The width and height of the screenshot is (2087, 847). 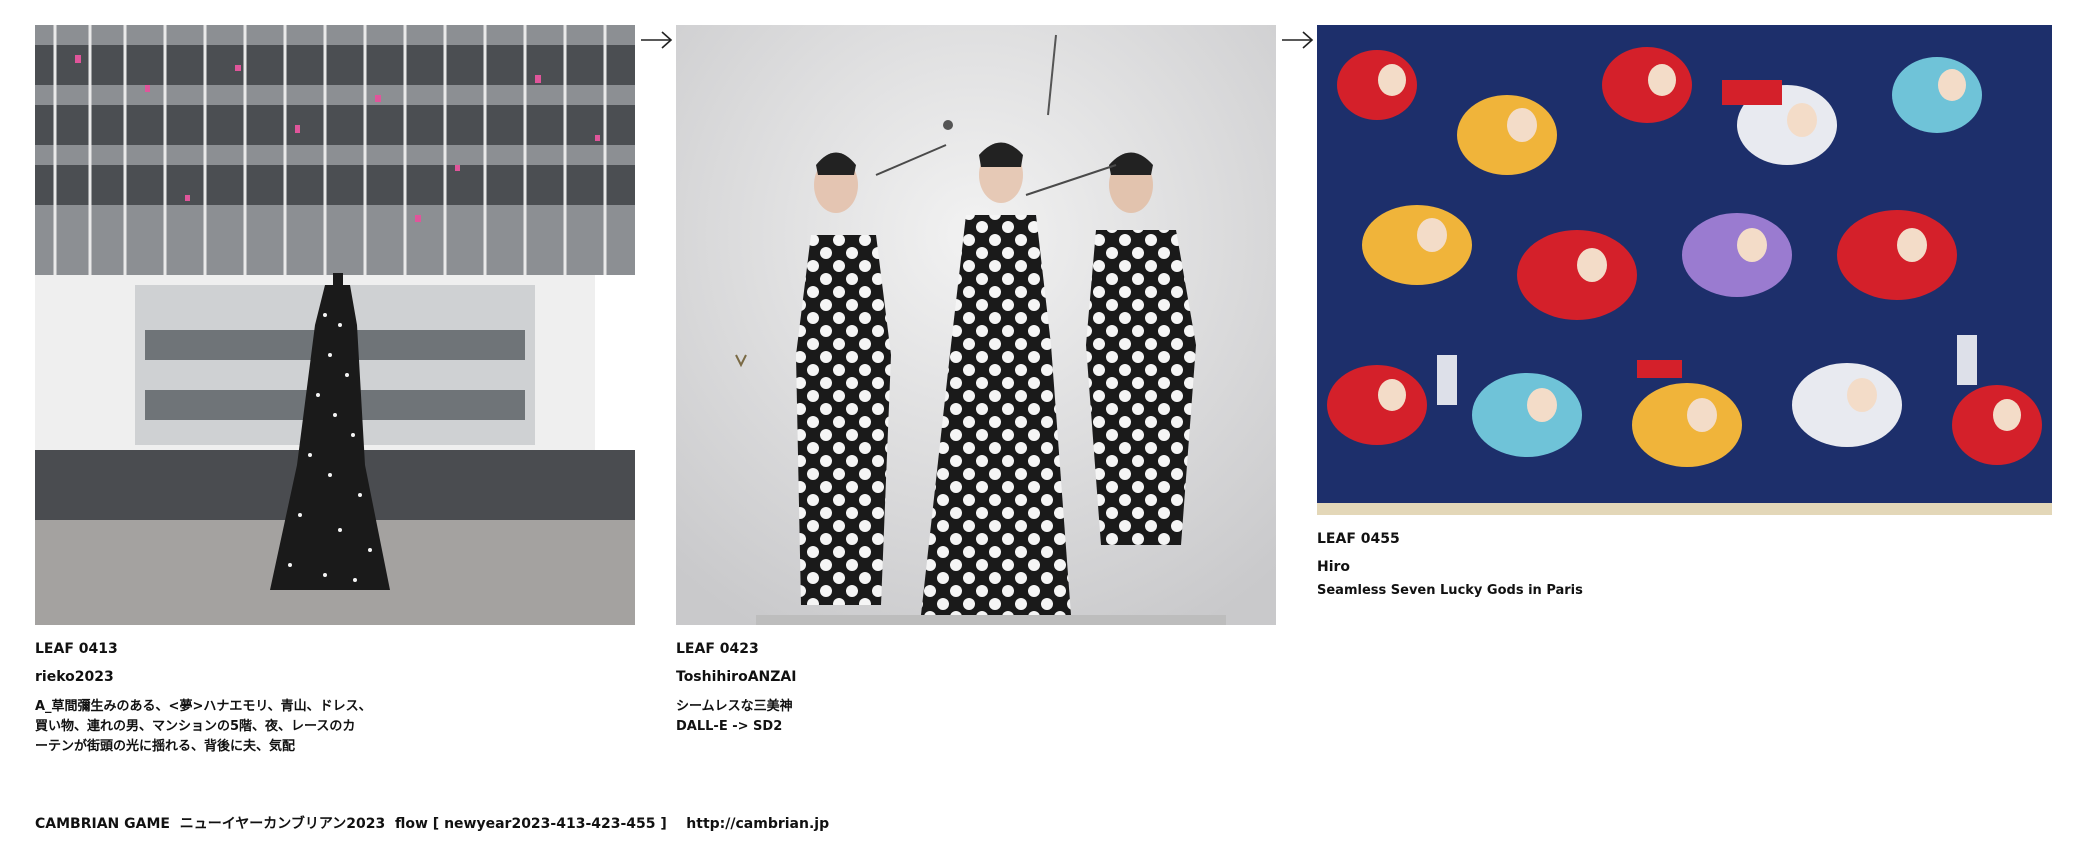 What do you see at coordinates (1450, 590) in the screenshot?
I see `leaf-description: Seamless Seven Lucky Gods in Paris` at bounding box center [1450, 590].